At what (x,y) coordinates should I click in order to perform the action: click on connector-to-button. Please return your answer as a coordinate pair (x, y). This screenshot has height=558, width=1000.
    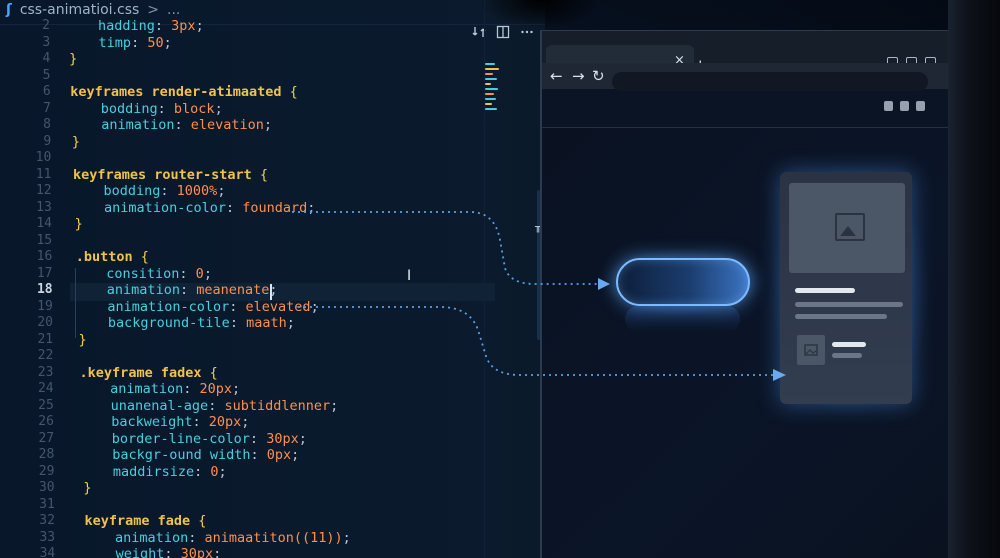
    Looking at the image, I should click on (445, 248).